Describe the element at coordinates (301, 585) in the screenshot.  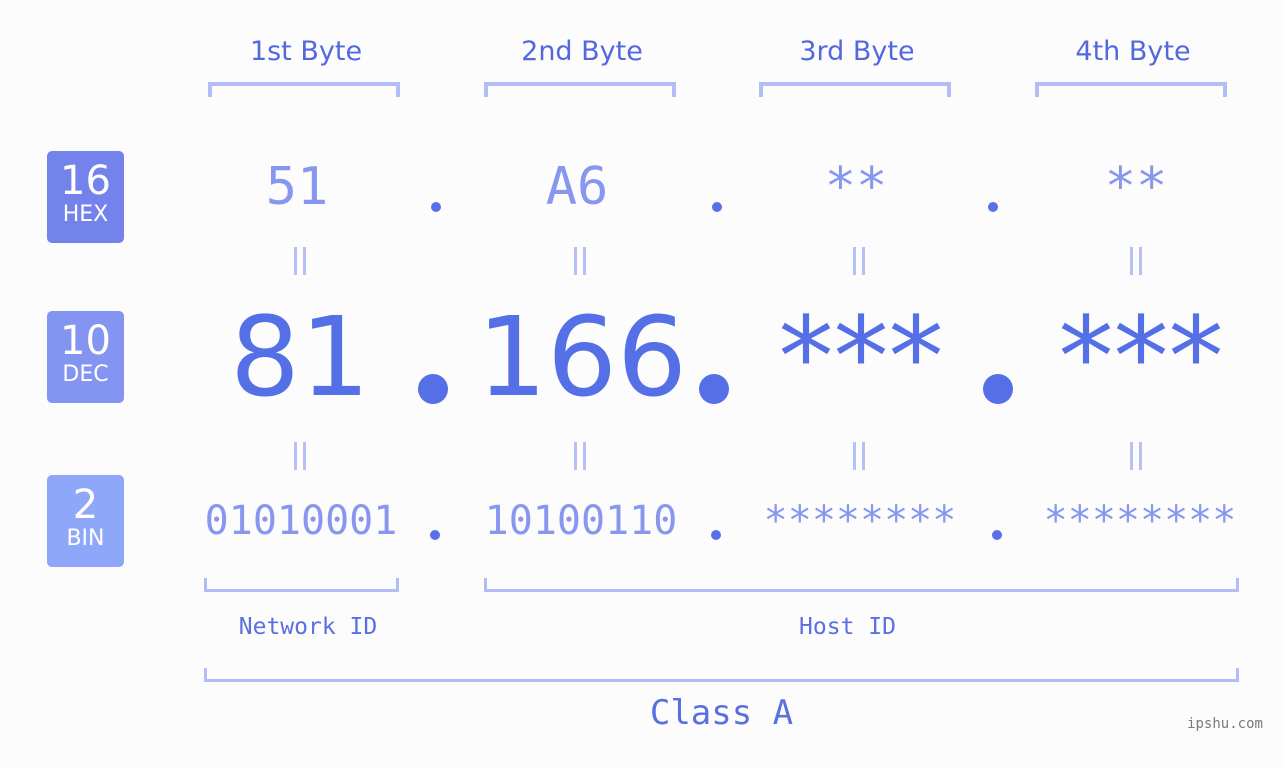
I see `network-id-bracket` at that location.